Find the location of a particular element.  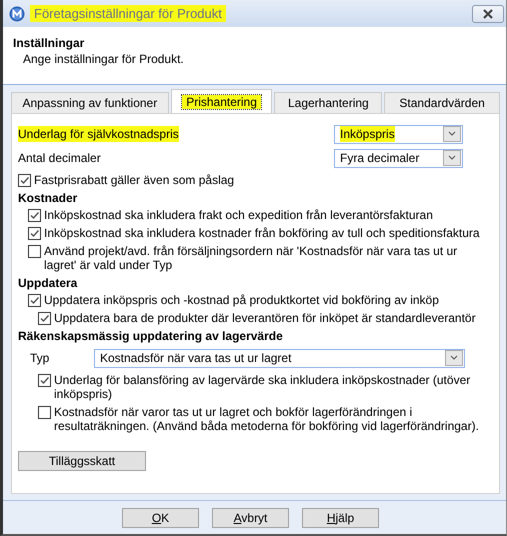

dialog-button: Avbryt is located at coordinates (250, 518).